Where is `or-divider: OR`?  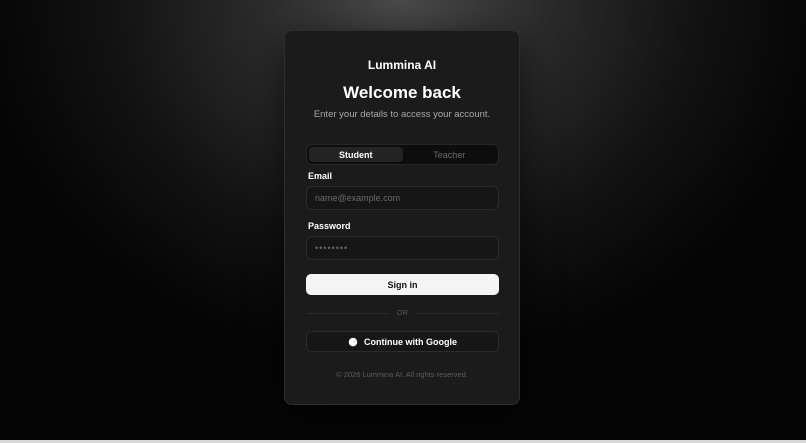
or-divider: OR is located at coordinates (402, 313).